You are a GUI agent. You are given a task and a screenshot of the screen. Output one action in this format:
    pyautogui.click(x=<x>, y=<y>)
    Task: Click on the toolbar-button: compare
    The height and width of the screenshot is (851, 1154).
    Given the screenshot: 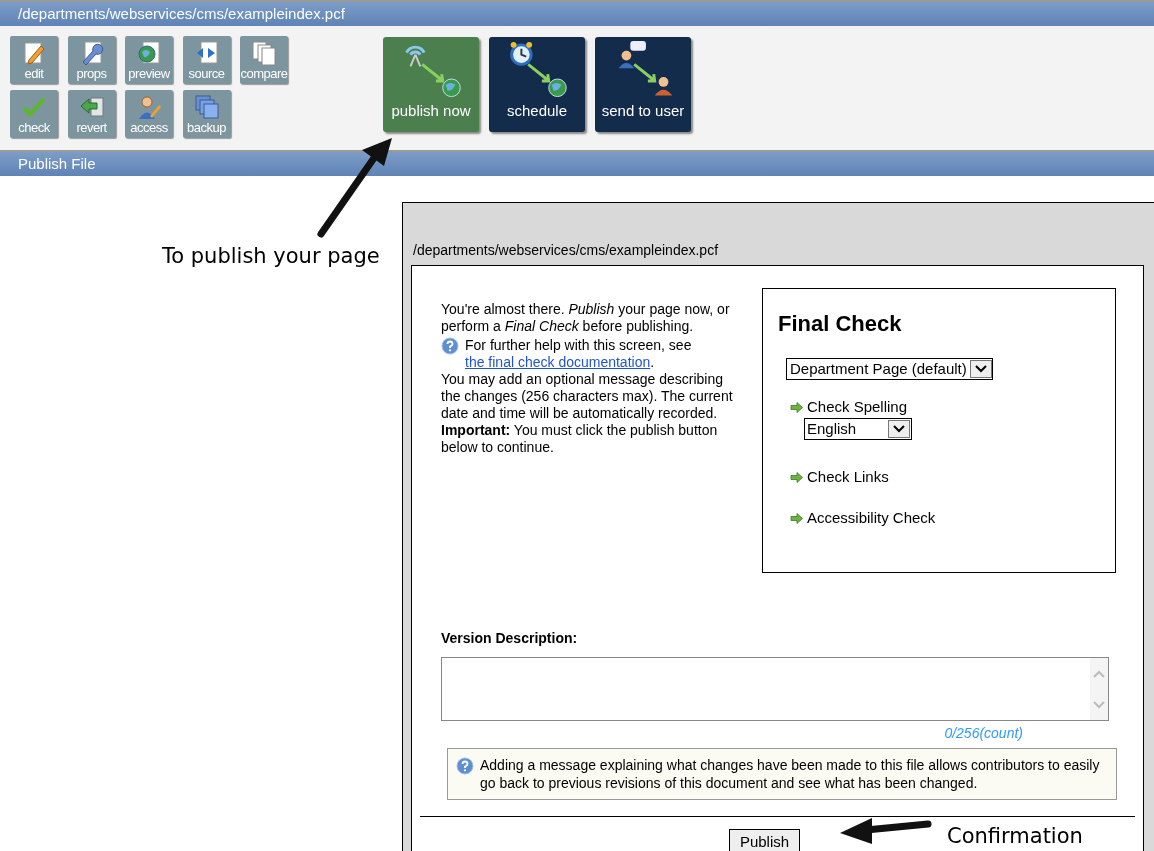 What is the action you would take?
    pyautogui.click(x=264, y=60)
    